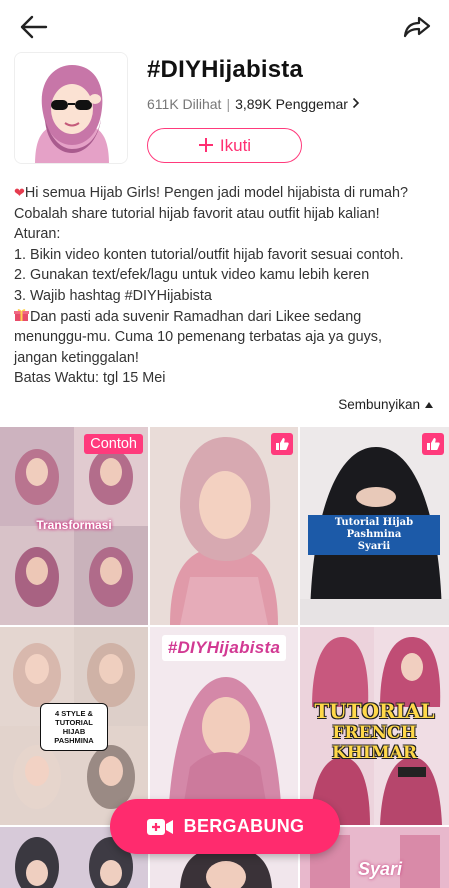 This screenshot has height=888, width=449. I want to click on video-thumbnail, so click(224, 526).